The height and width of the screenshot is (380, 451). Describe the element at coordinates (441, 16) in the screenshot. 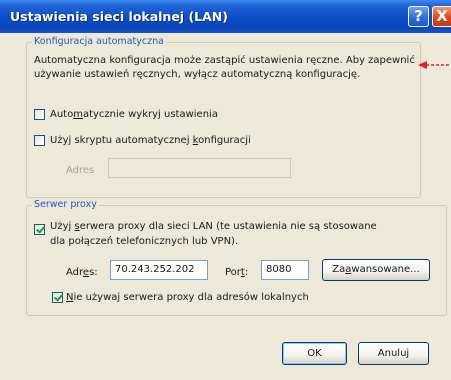

I see `close-button: X` at that location.